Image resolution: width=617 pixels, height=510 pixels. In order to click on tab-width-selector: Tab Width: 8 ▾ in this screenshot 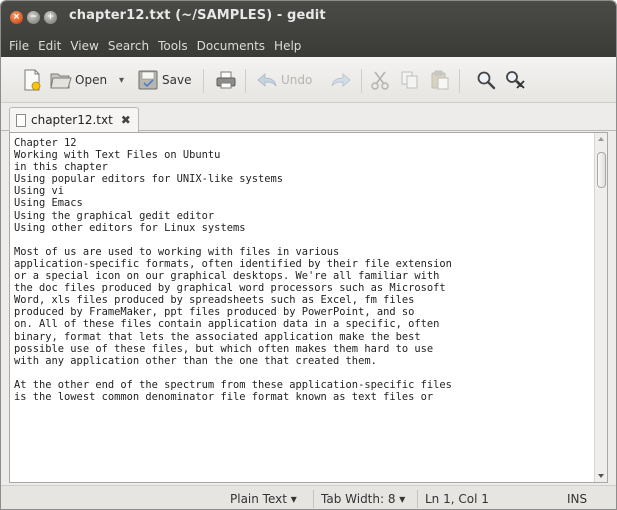, I will do `click(363, 499)`.